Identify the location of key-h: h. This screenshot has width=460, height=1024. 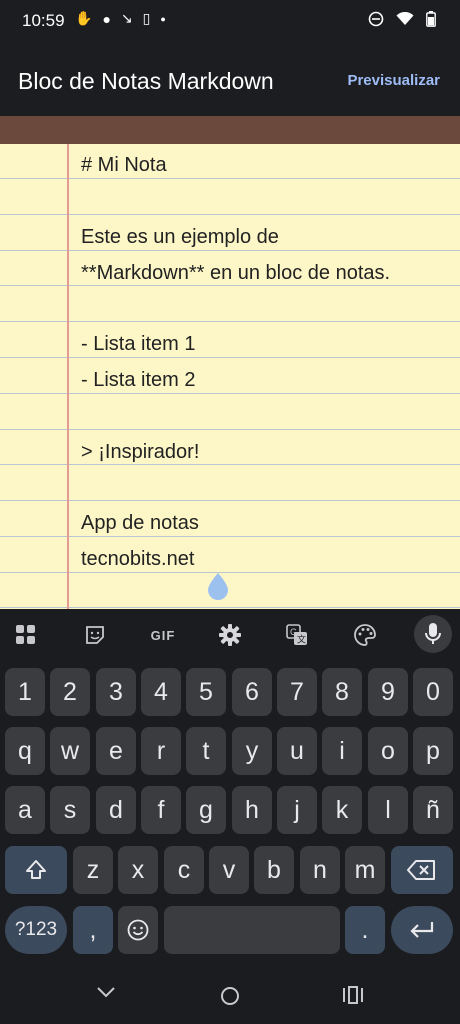
(252, 810).